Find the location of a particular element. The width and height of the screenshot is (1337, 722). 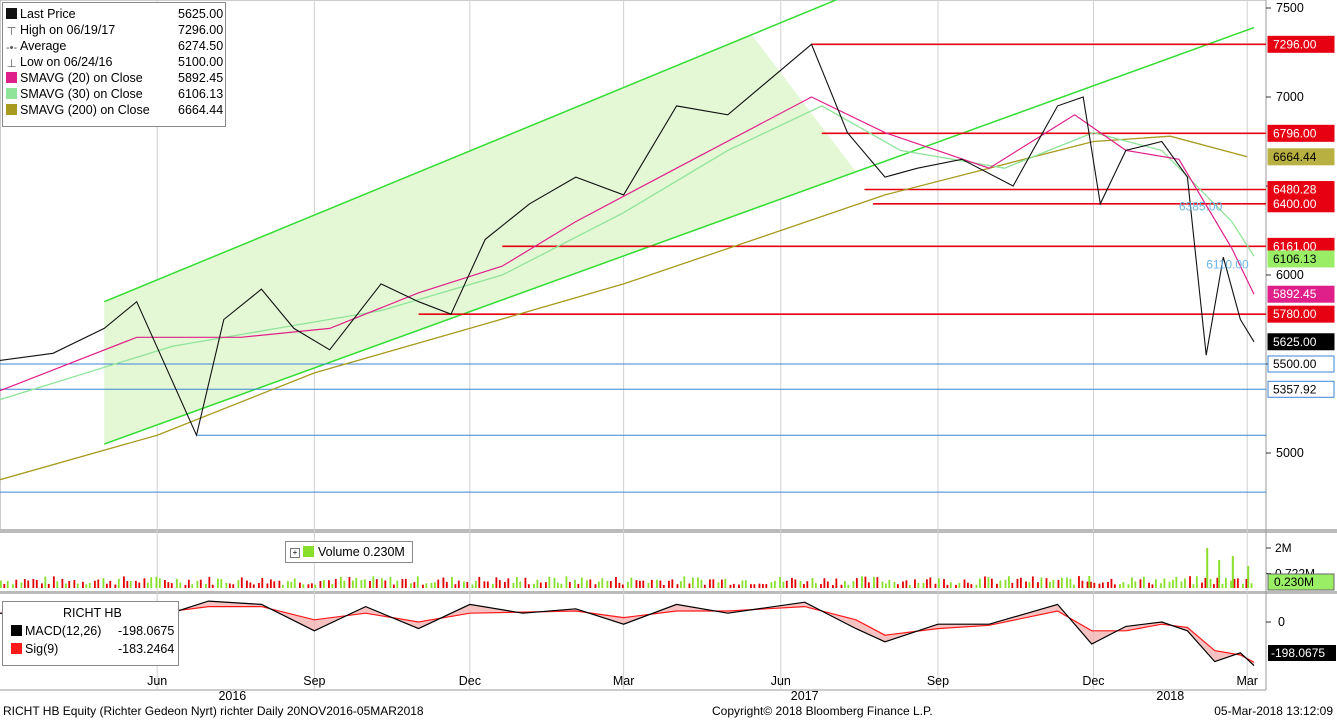

axis-price-tag-label: 6400.00 is located at coordinates (1295, 204).